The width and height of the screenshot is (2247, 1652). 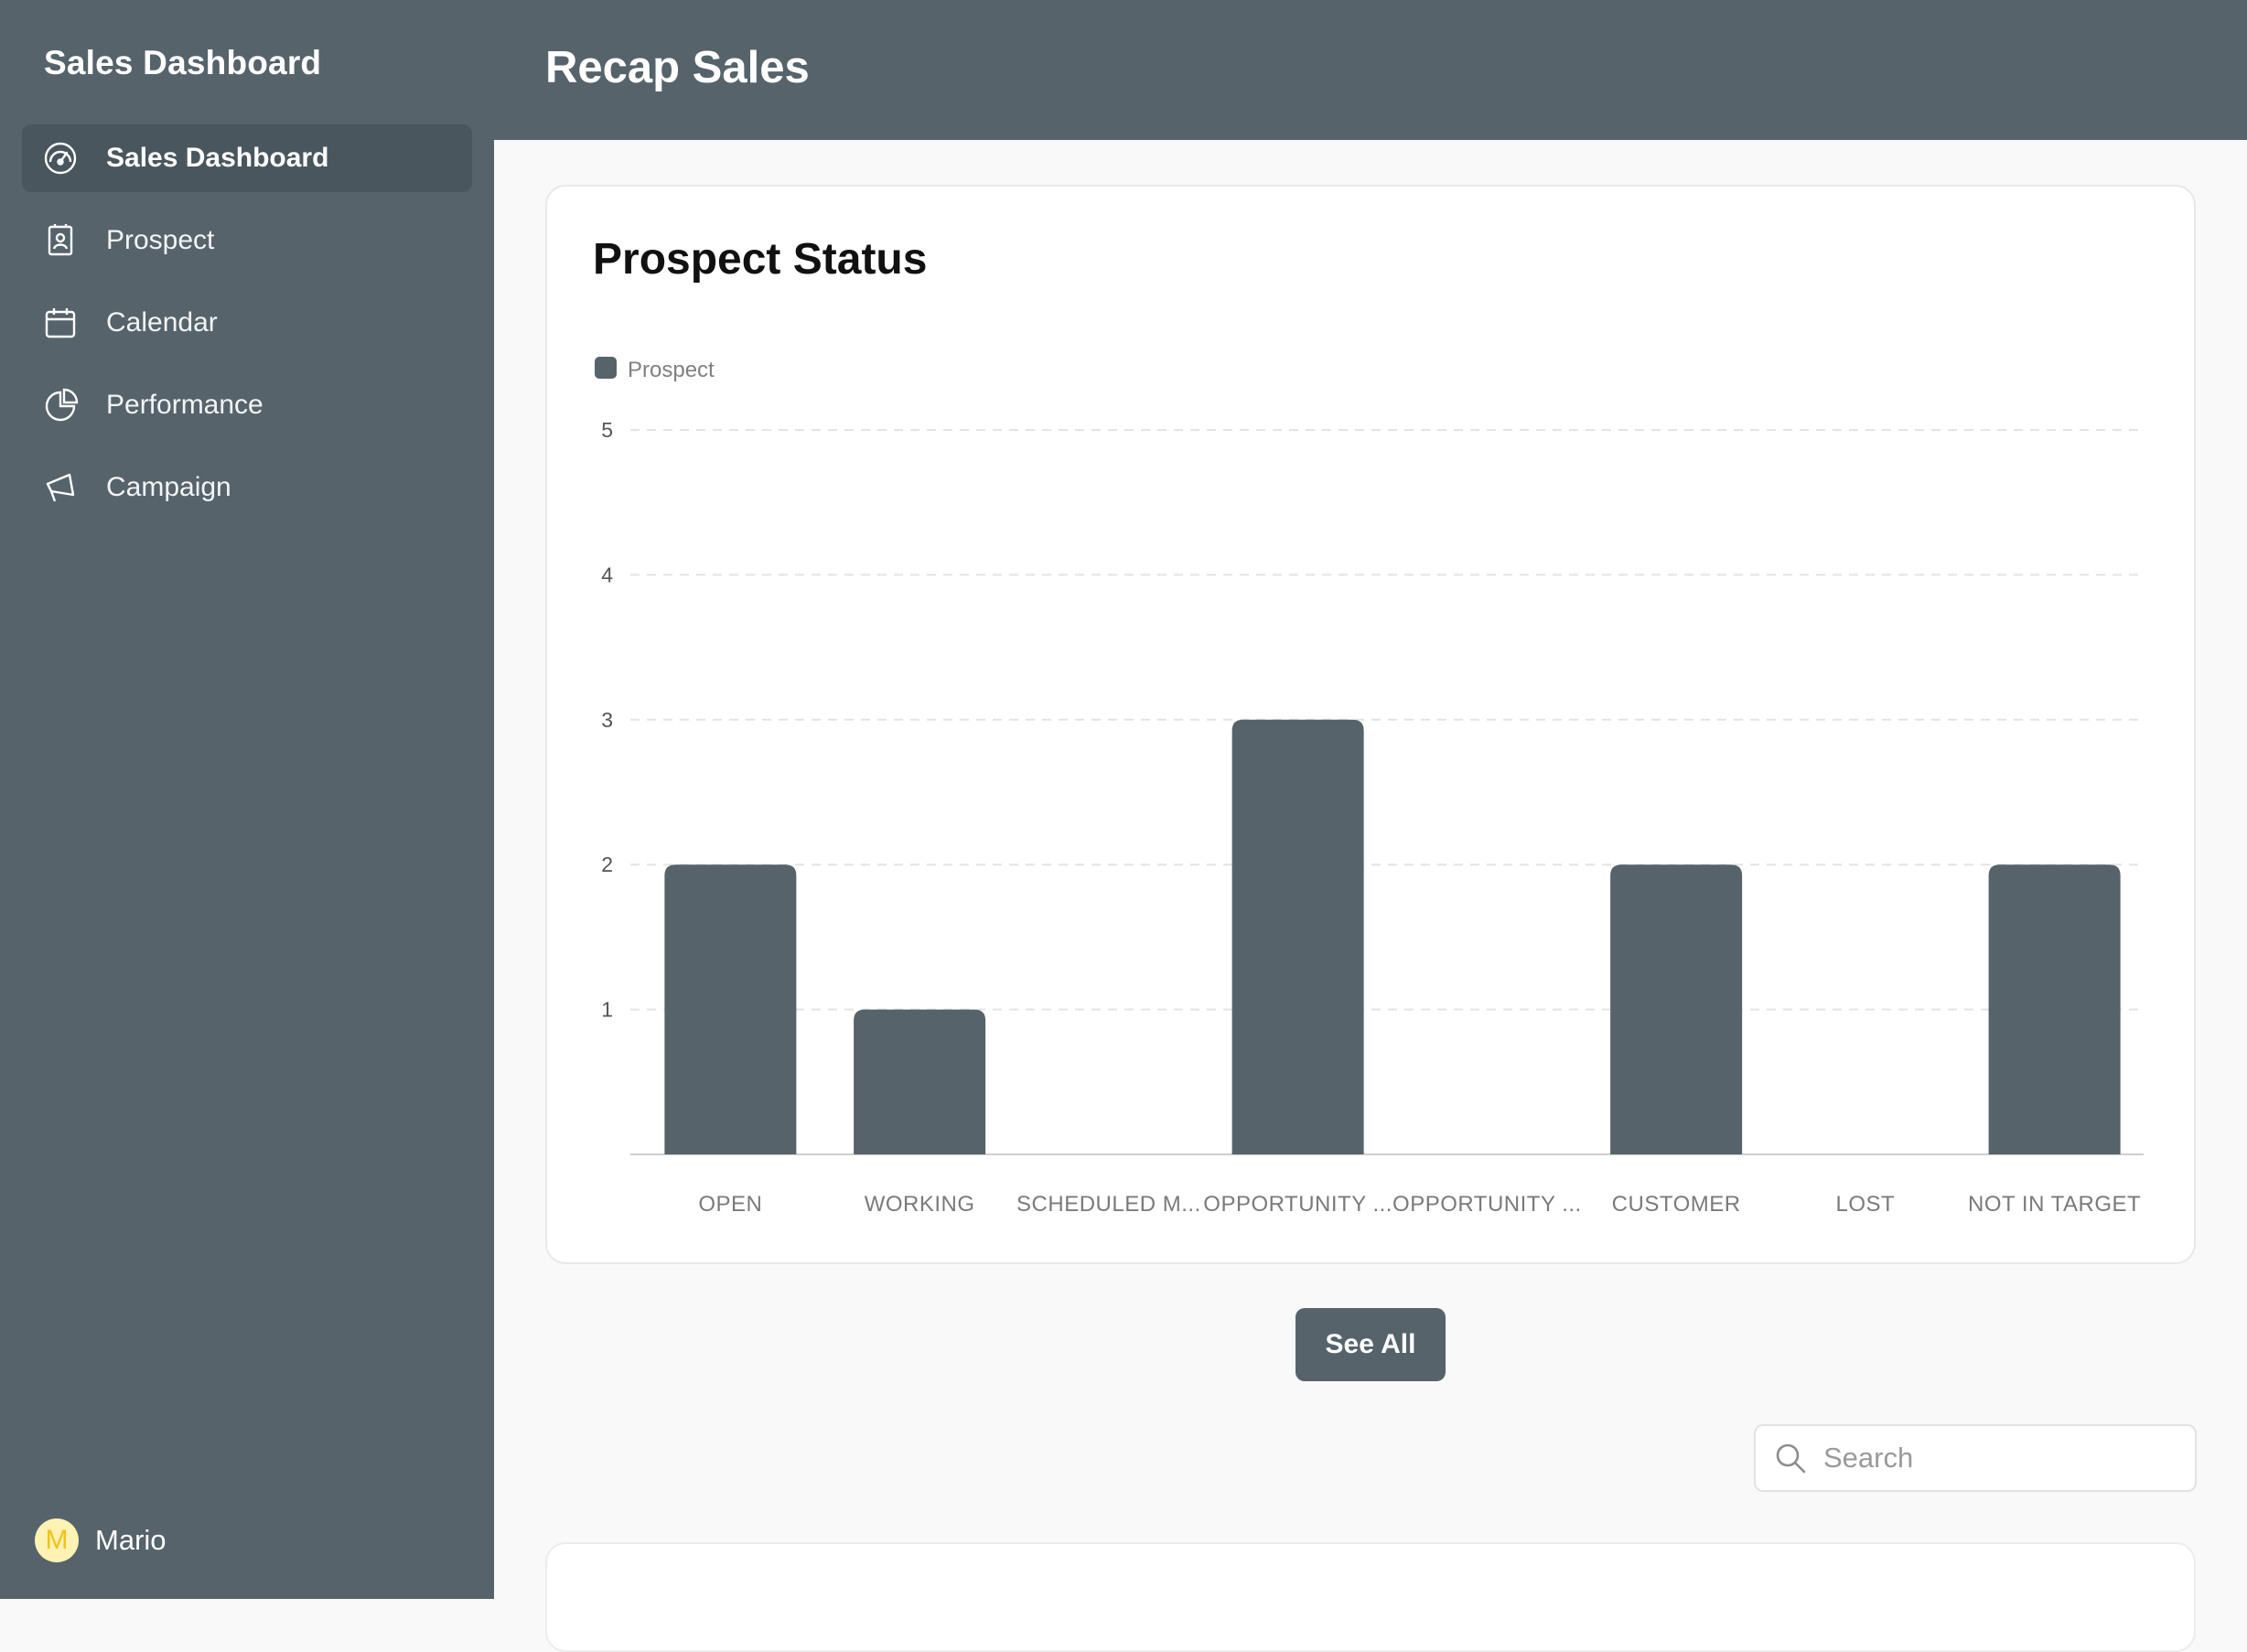 What do you see at coordinates (183, 62) in the screenshot?
I see `sidebar-brand: Sales Dashboard` at bounding box center [183, 62].